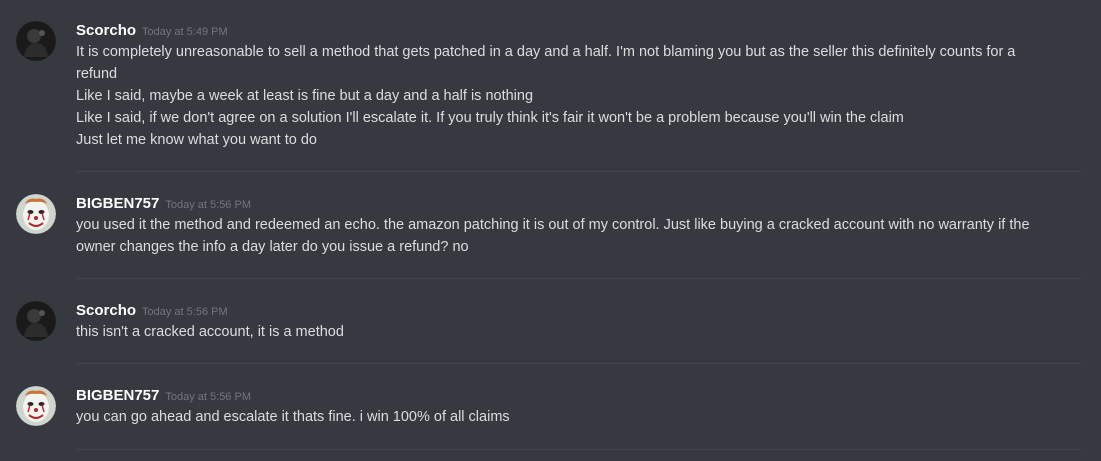  What do you see at coordinates (185, 32) in the screenshot?
I see `timestamp: Today at 5:49 PM` at bounding box center [185, 32].